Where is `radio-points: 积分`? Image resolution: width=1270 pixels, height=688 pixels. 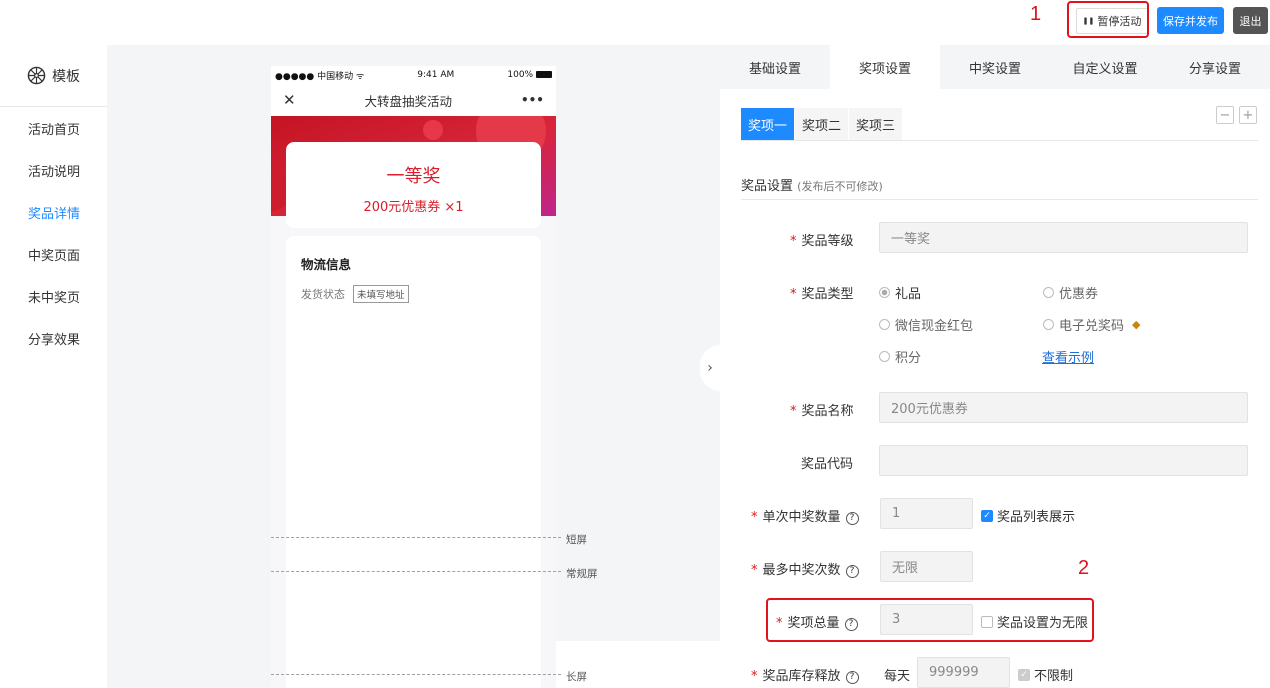
radio-points: 积分 is located at coordinates (900, 356).